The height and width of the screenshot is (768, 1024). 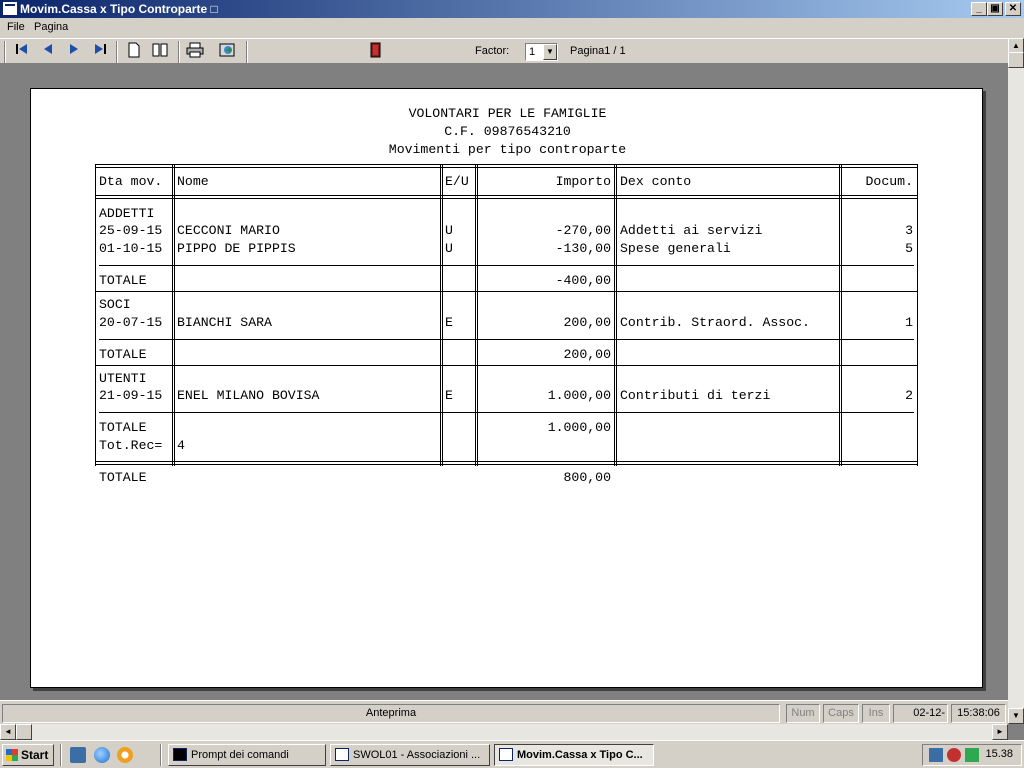 What do you see at coordinates (449, 322) in the screenshot?
I see `row-eu: E` at bounding box center [449, 322].